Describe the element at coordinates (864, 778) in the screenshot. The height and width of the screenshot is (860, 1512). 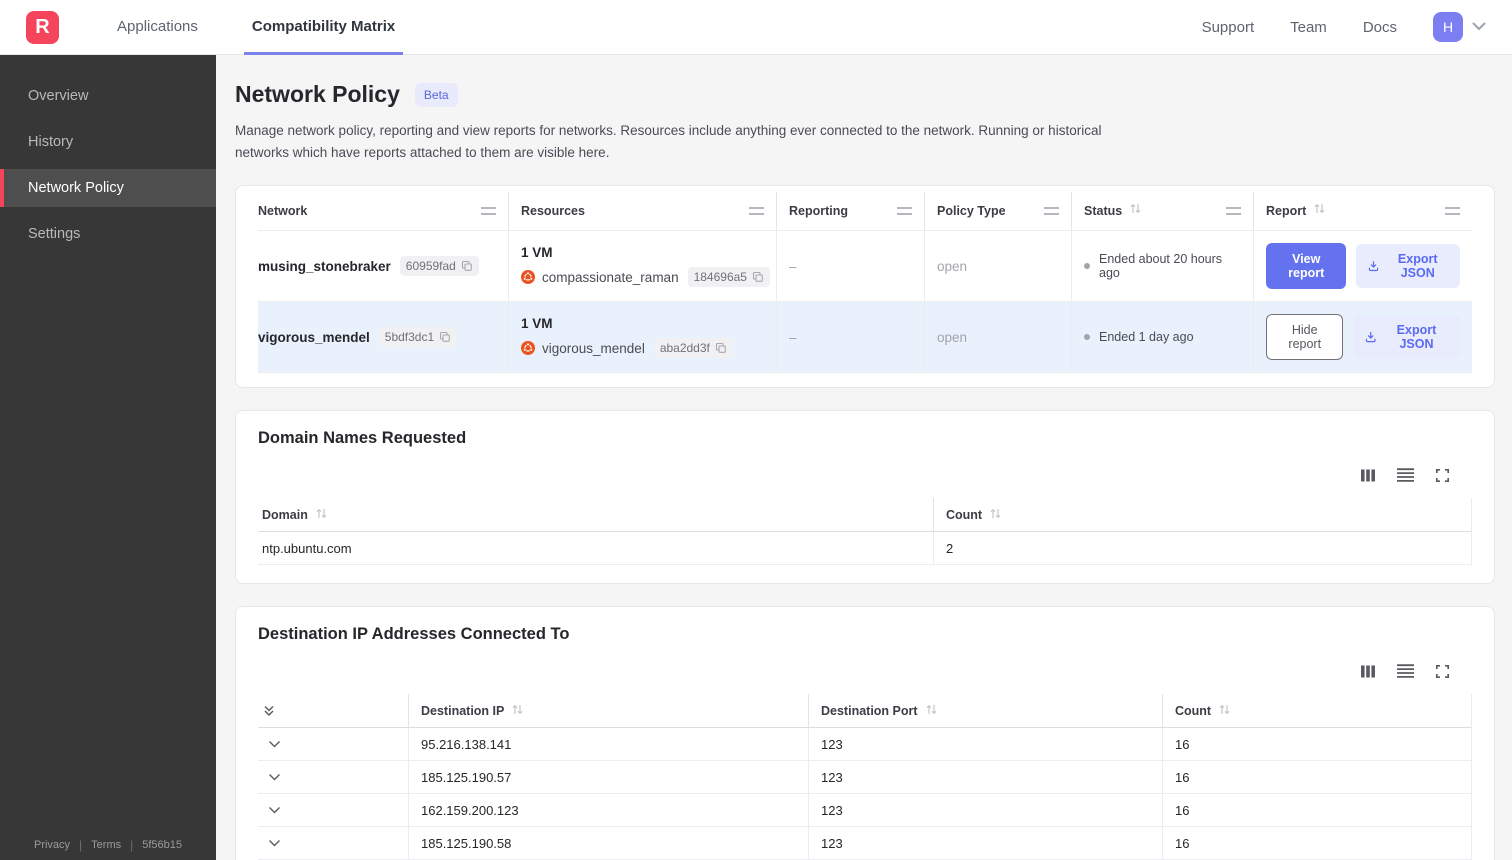
I see `destination-row: 185.125.190.57 123 16` at that location.